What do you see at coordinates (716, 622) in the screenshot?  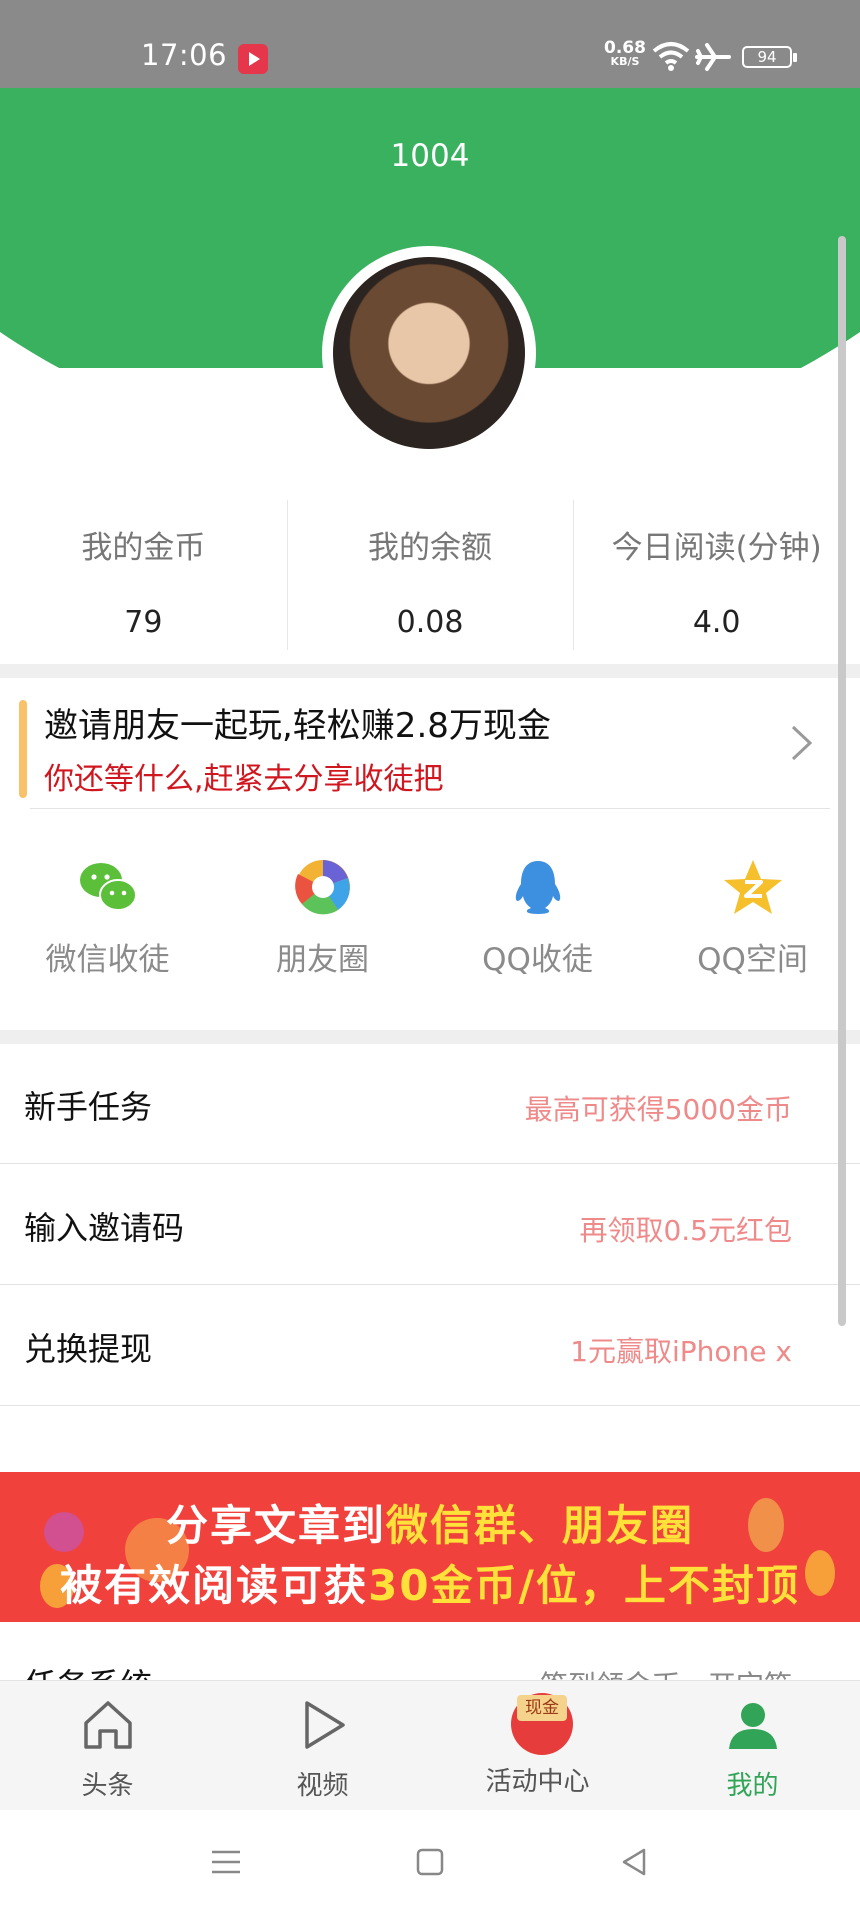 I see `stat-value: 4.0` at bounding box center [716, 622].